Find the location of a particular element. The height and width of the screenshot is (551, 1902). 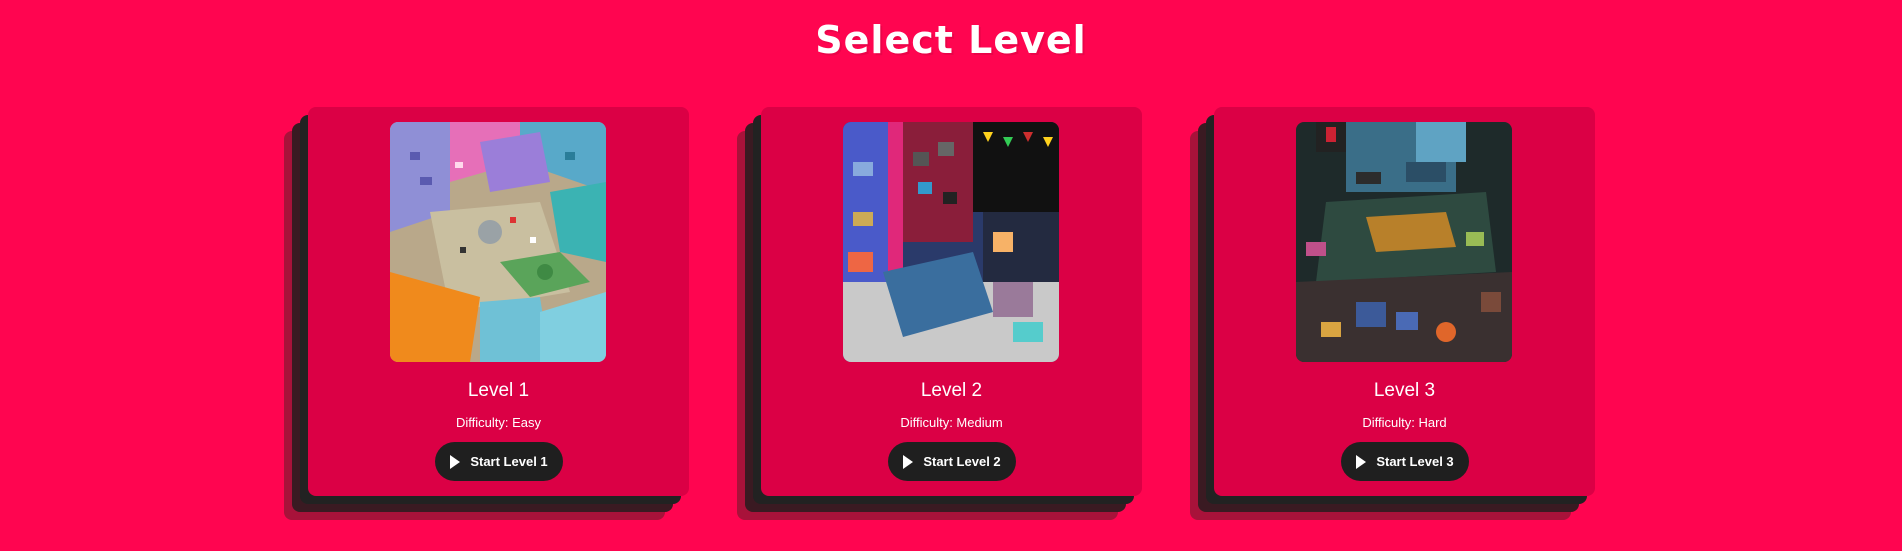

level-title: Level 3 is located at coordinates (1404, 390).